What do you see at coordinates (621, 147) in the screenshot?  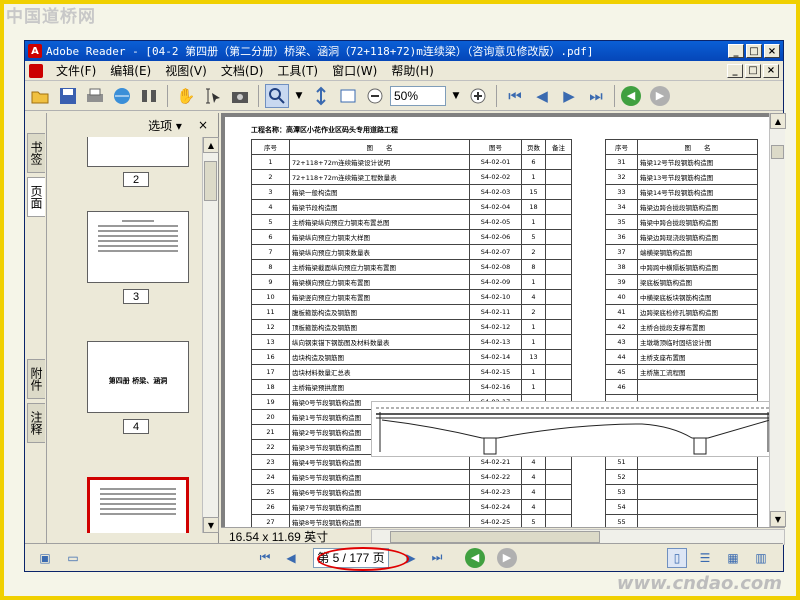 I see `header-no-right: 序号` at bounding box center [621, 147].